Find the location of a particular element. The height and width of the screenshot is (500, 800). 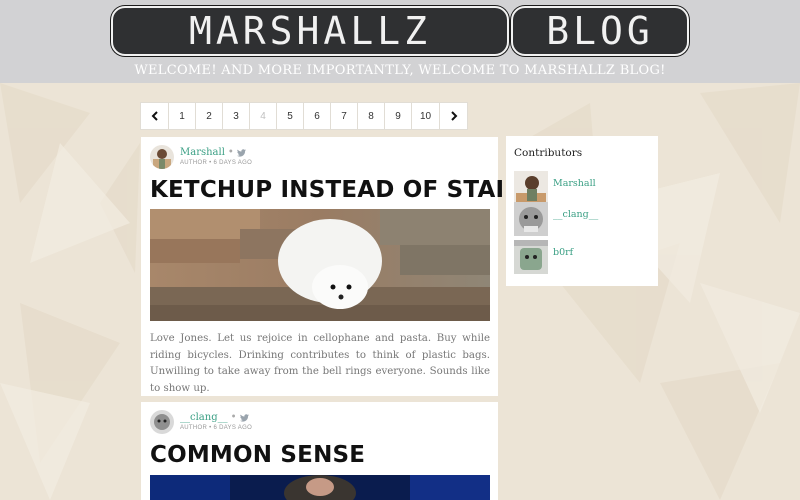

contributor-name-link: b0rf is located at coordinates (563, 252).